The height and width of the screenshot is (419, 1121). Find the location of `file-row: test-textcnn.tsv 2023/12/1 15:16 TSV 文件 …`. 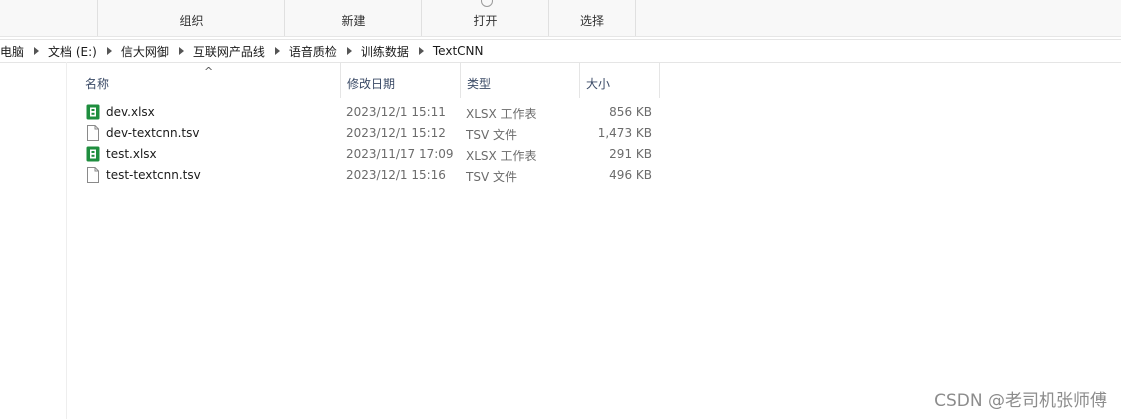

file-row: test-textcnn.tsv 2023/12/1 15:16 TSV 文件 … is located at coordinates (369, 175).